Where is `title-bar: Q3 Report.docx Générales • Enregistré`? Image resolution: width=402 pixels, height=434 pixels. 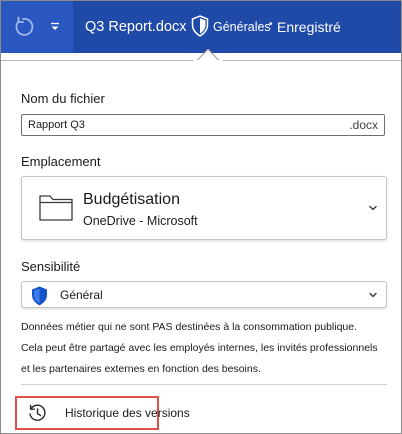 title-bar: Q3 Report.docx Générales • Enregistré is located at coordinates (201, 27).